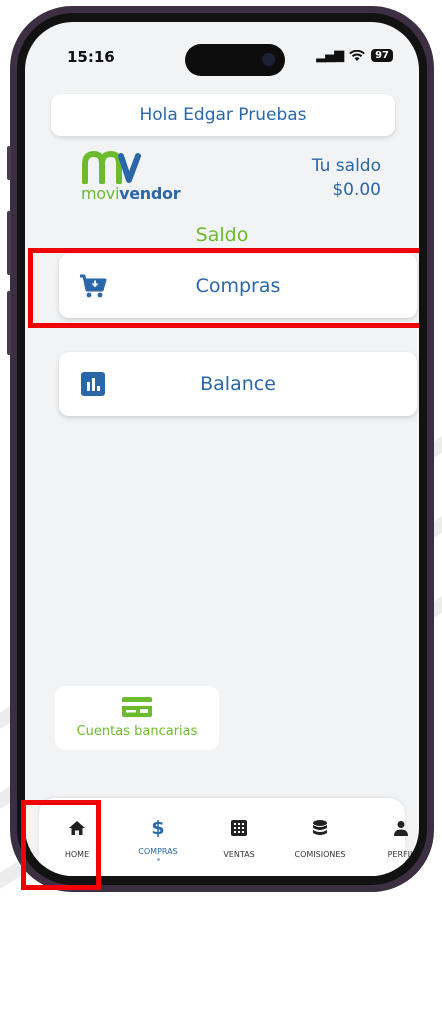  What do you see at coordinates (137, 731) in the screenshot?
I see `cuentas-bancarias-label: Cuentas bancarias` at bounding box center [137, 731].